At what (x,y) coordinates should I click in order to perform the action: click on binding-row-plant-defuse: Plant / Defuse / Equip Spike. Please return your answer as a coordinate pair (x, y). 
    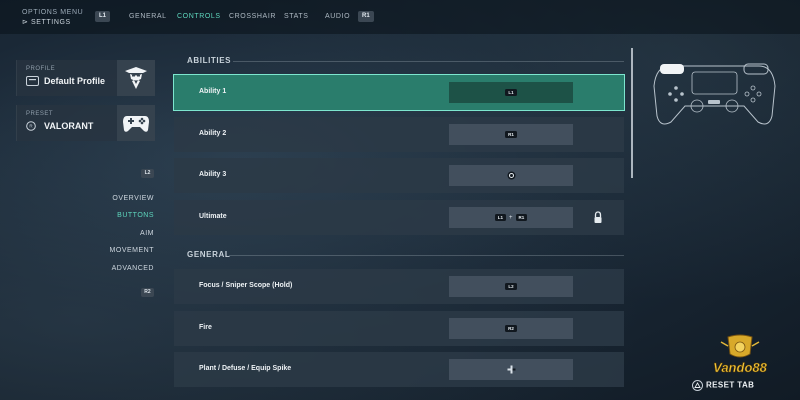
    Looking at the image, I should click on (399, 369).